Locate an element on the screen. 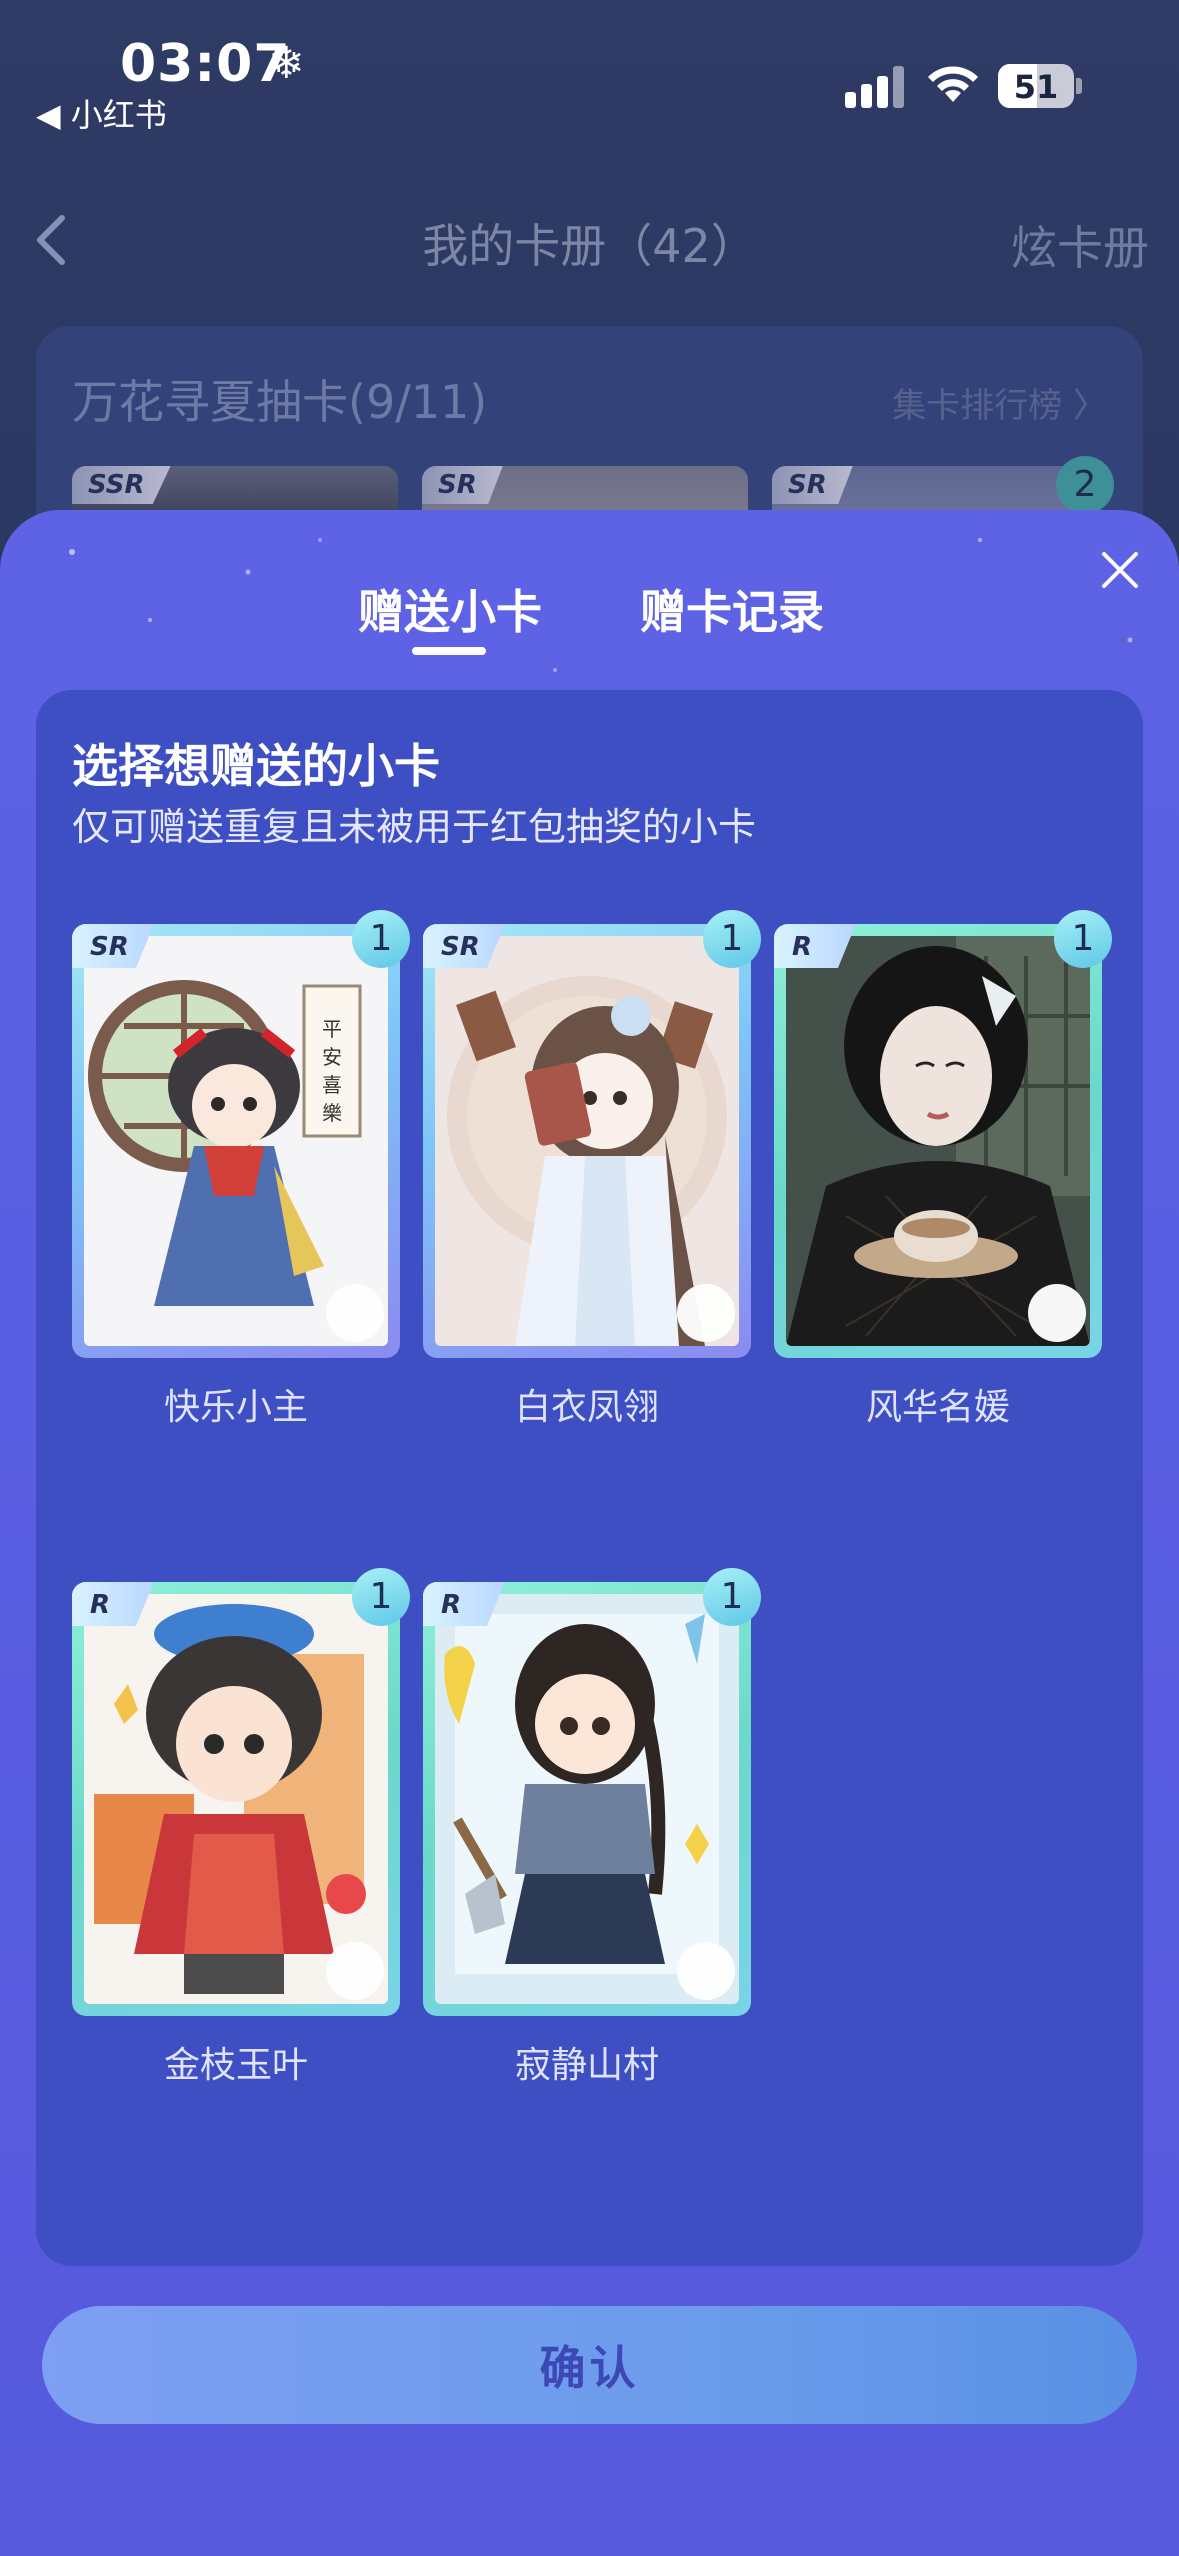 The width and height of the screenshot is (1179, 2556). card-artwork: 平 安 喜 樂 is located at coordinates (236, 1141).